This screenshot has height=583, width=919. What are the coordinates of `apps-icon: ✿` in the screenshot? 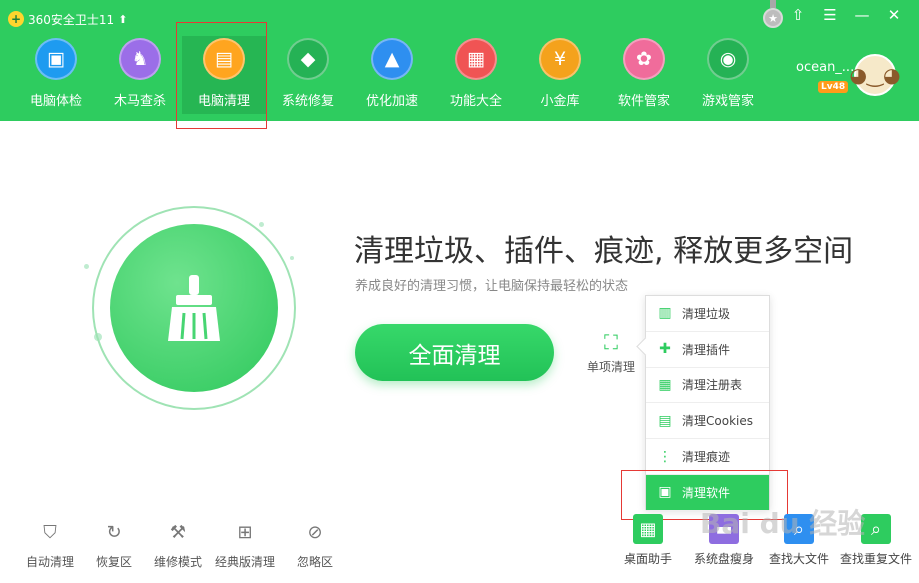 It's located at (644, 59).